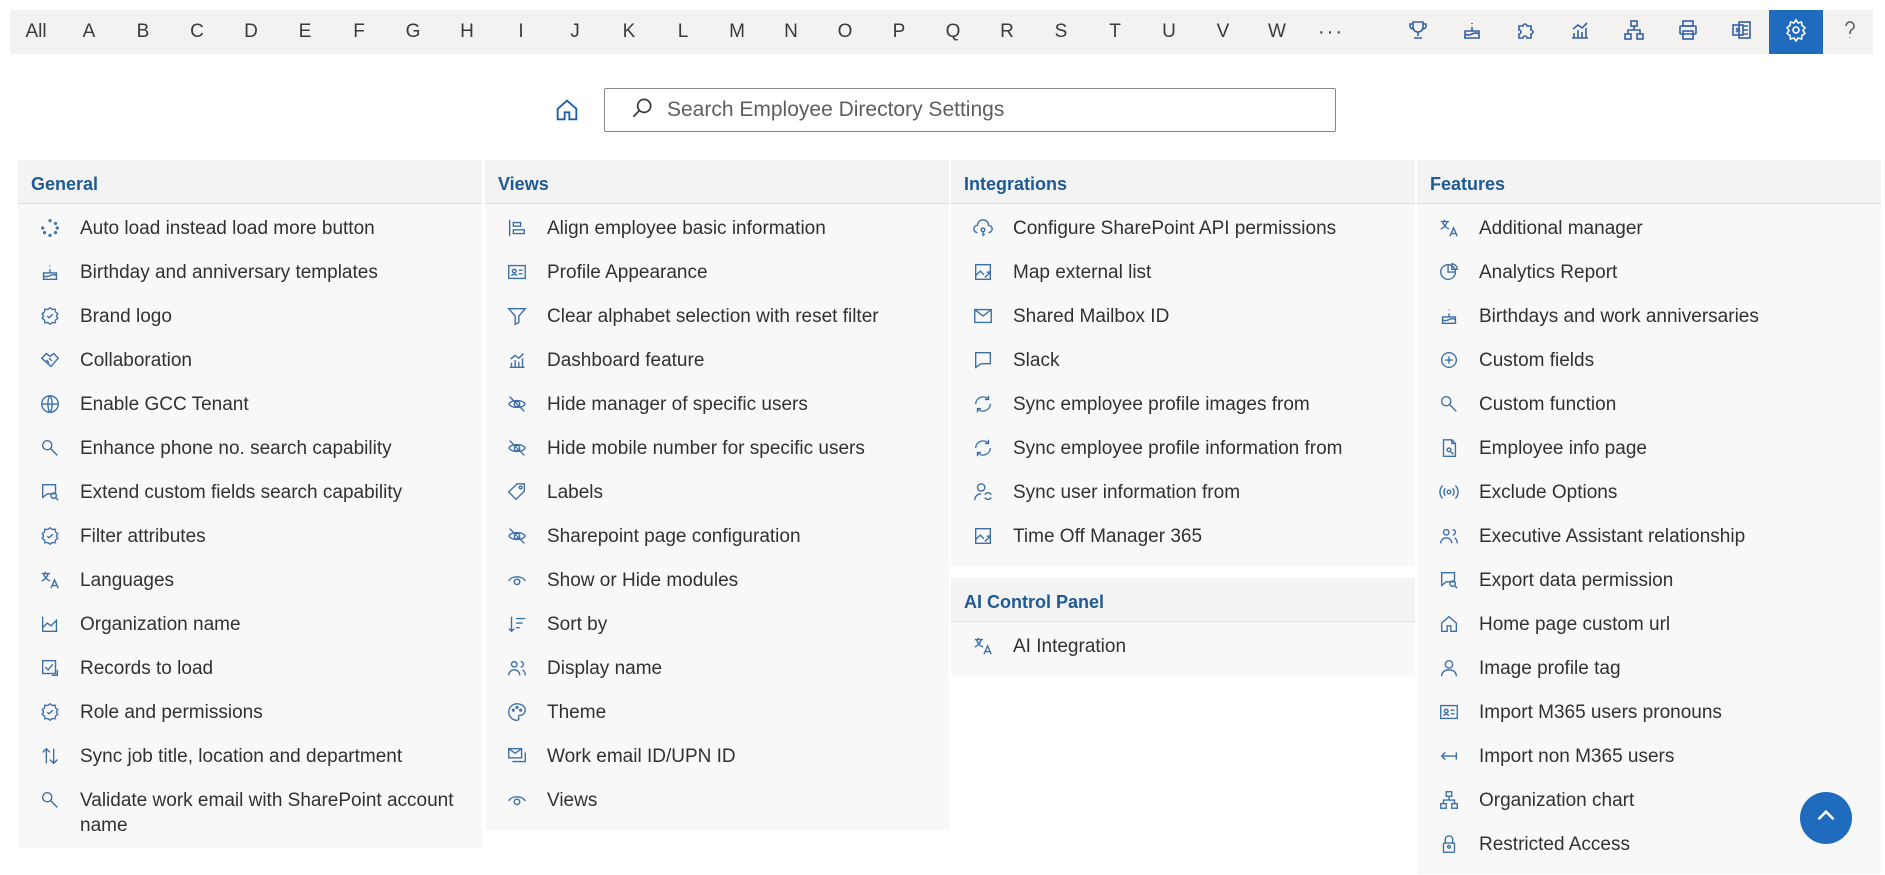 The image size is (1885, 875). Describe the element at coordinates (1796, 32) in the screenshot. I see `gear-button` at that location.